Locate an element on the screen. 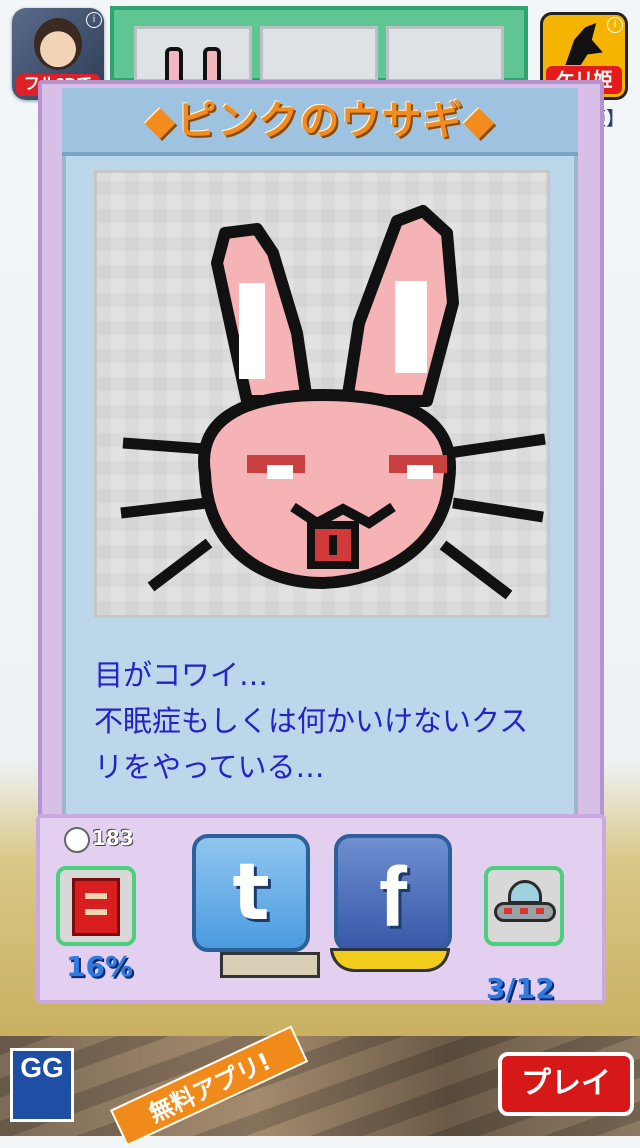 Image resolution: width=640 pixels, height=1148 pixels. share-decoration is located at coordinates (338, 964).